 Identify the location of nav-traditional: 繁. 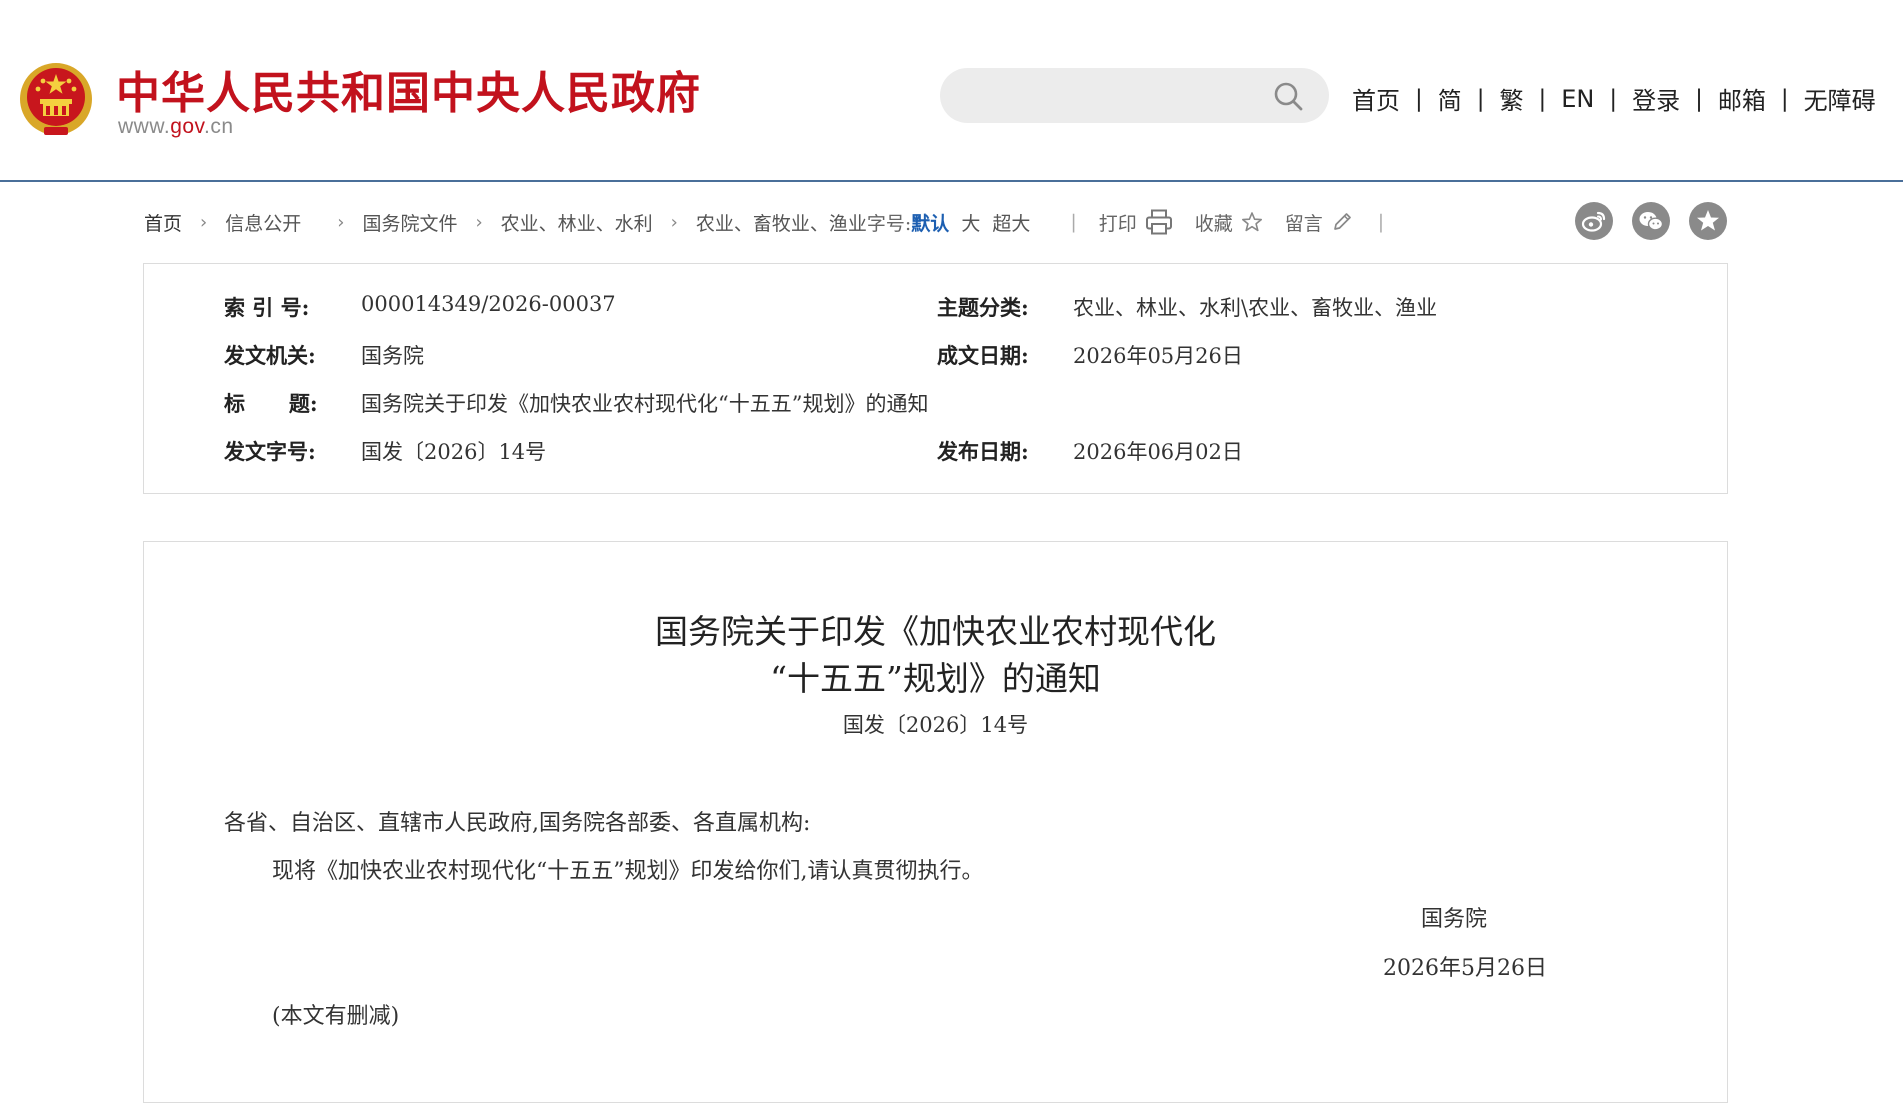
(1512, 98).